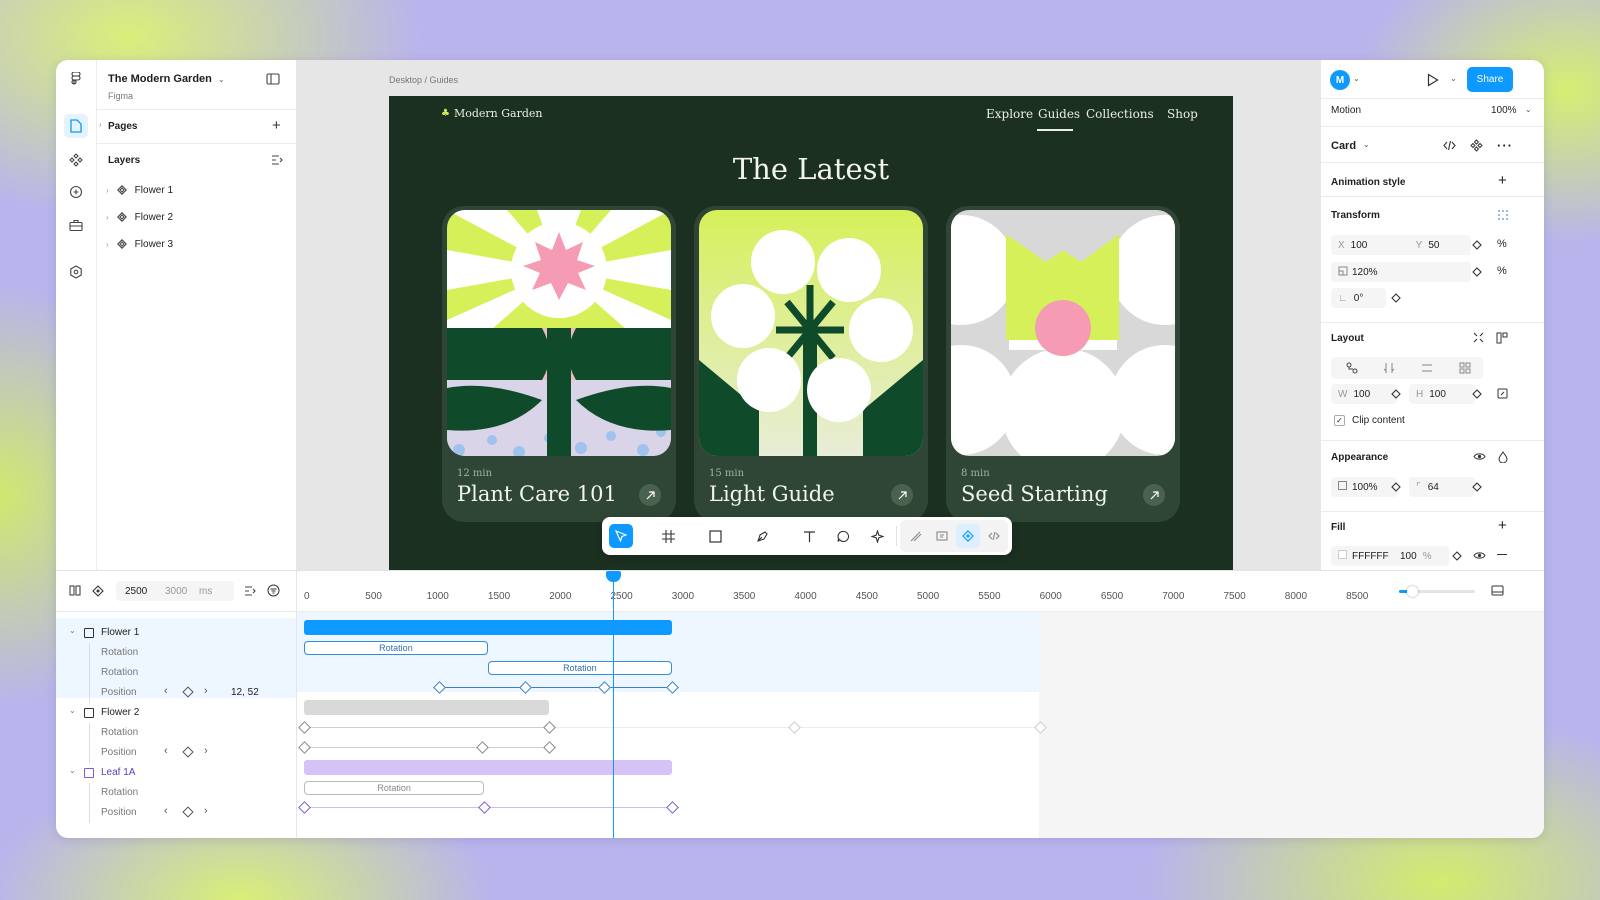 The height and width of the screenshot is (900, 1600). I want to click on component-name: Card, so click(1343, 146).